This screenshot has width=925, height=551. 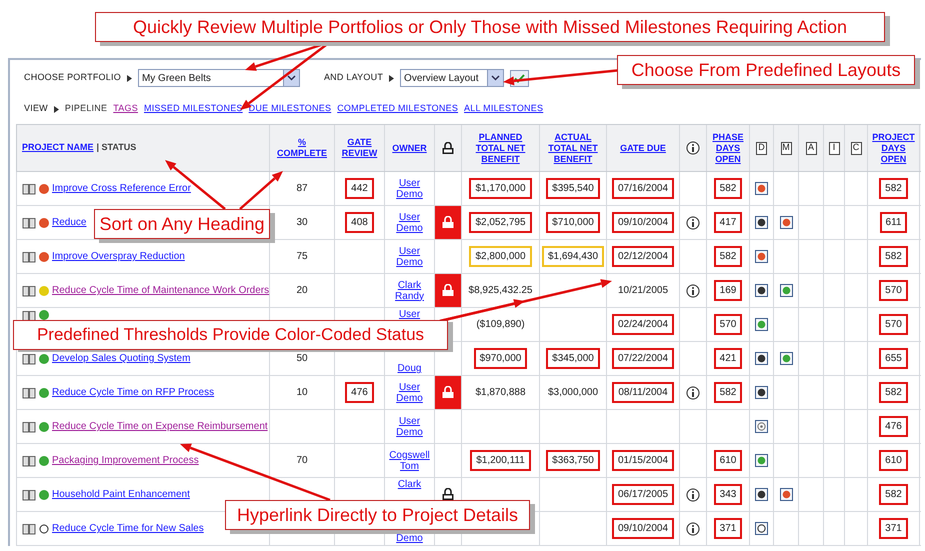 What do you see at coordinates (643, 188) in the screenshot?
I see `value-cell: 07/16/2004` at bounding box center [643, 188].